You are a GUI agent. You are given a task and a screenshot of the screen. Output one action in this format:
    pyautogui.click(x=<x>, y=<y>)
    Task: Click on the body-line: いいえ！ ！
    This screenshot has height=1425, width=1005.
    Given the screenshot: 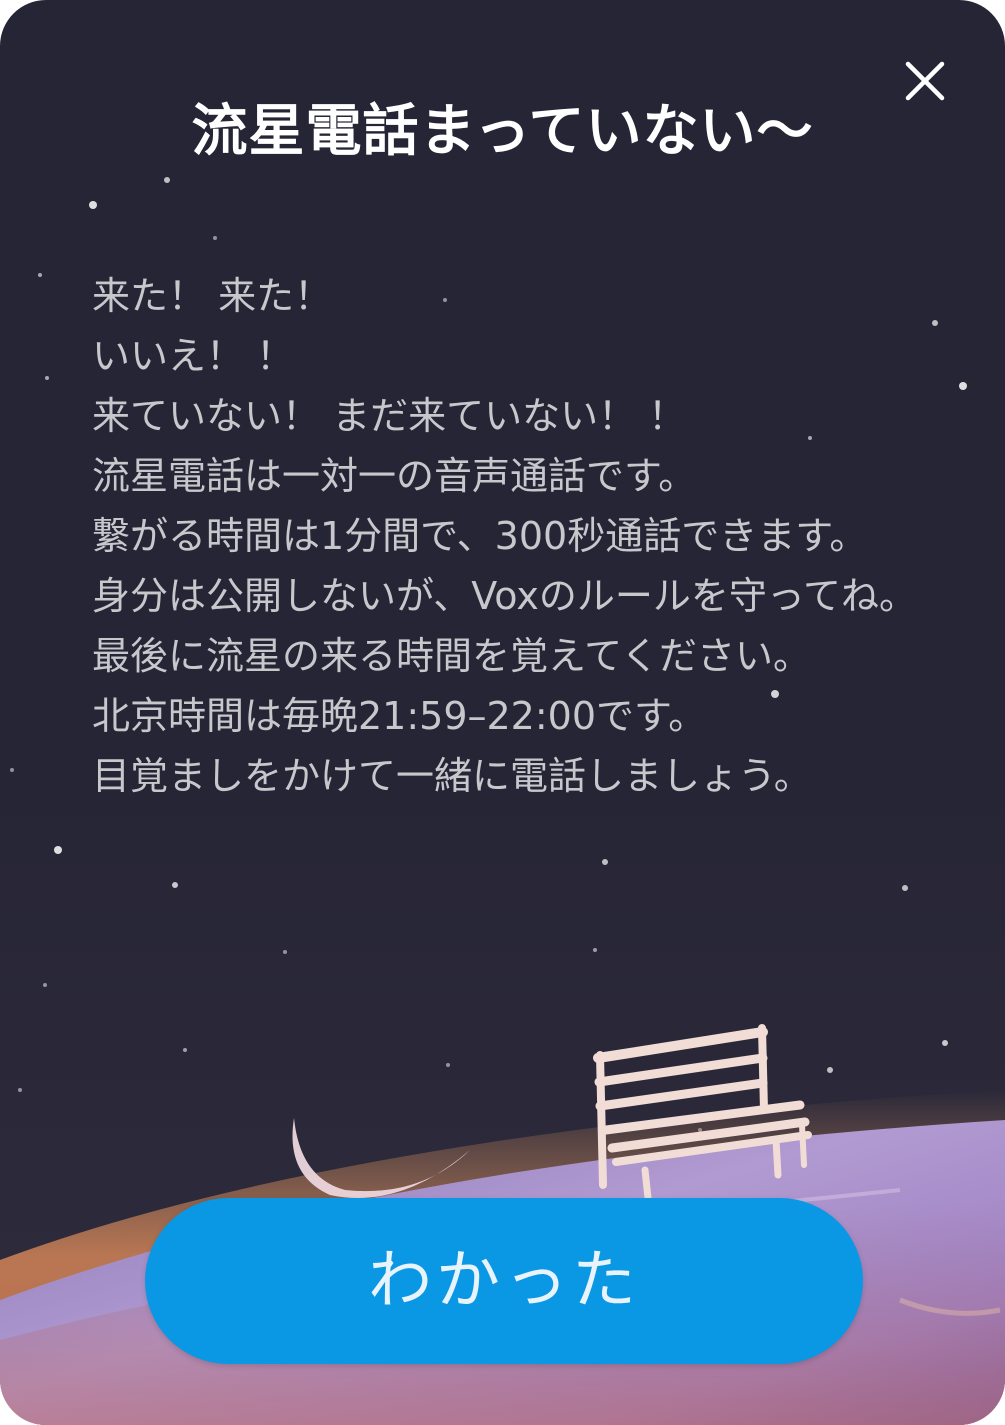 What is the action you would take?
    pyautogui.click(x=193, y=356)
    